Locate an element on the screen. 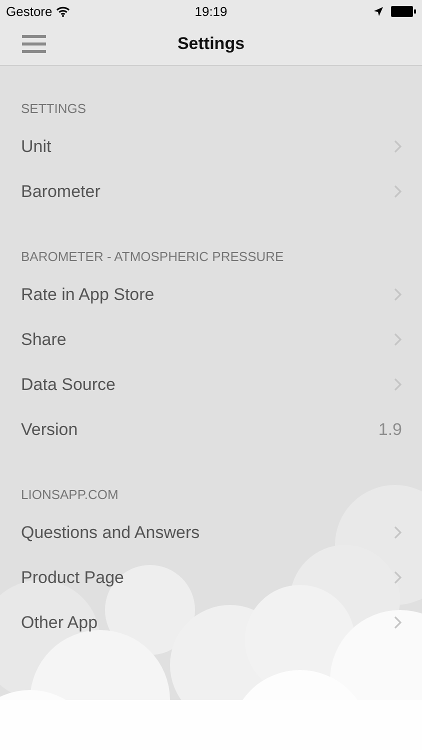 This screenshot has height=750, width=422. settings-row: Barometer is located at coordinates (211, 191).